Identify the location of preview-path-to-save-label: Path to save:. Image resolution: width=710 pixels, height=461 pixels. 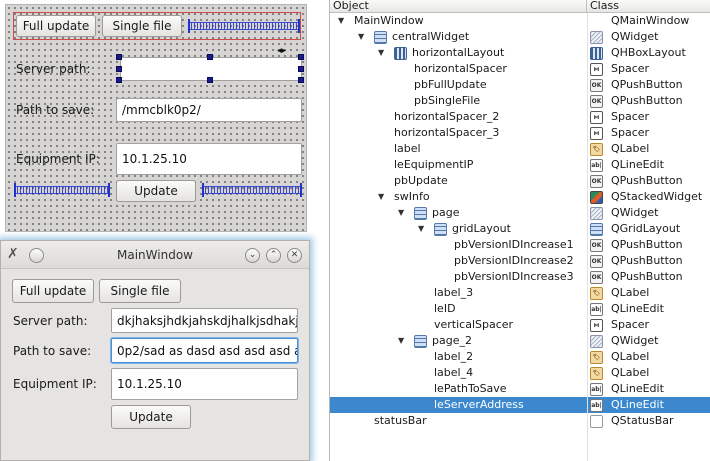
(52, 351).